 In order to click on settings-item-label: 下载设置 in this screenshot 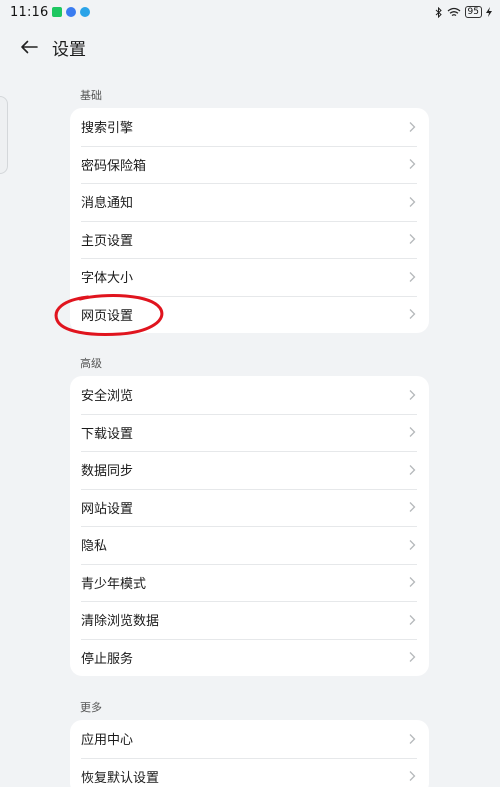, I will do `click(107, 434)`.